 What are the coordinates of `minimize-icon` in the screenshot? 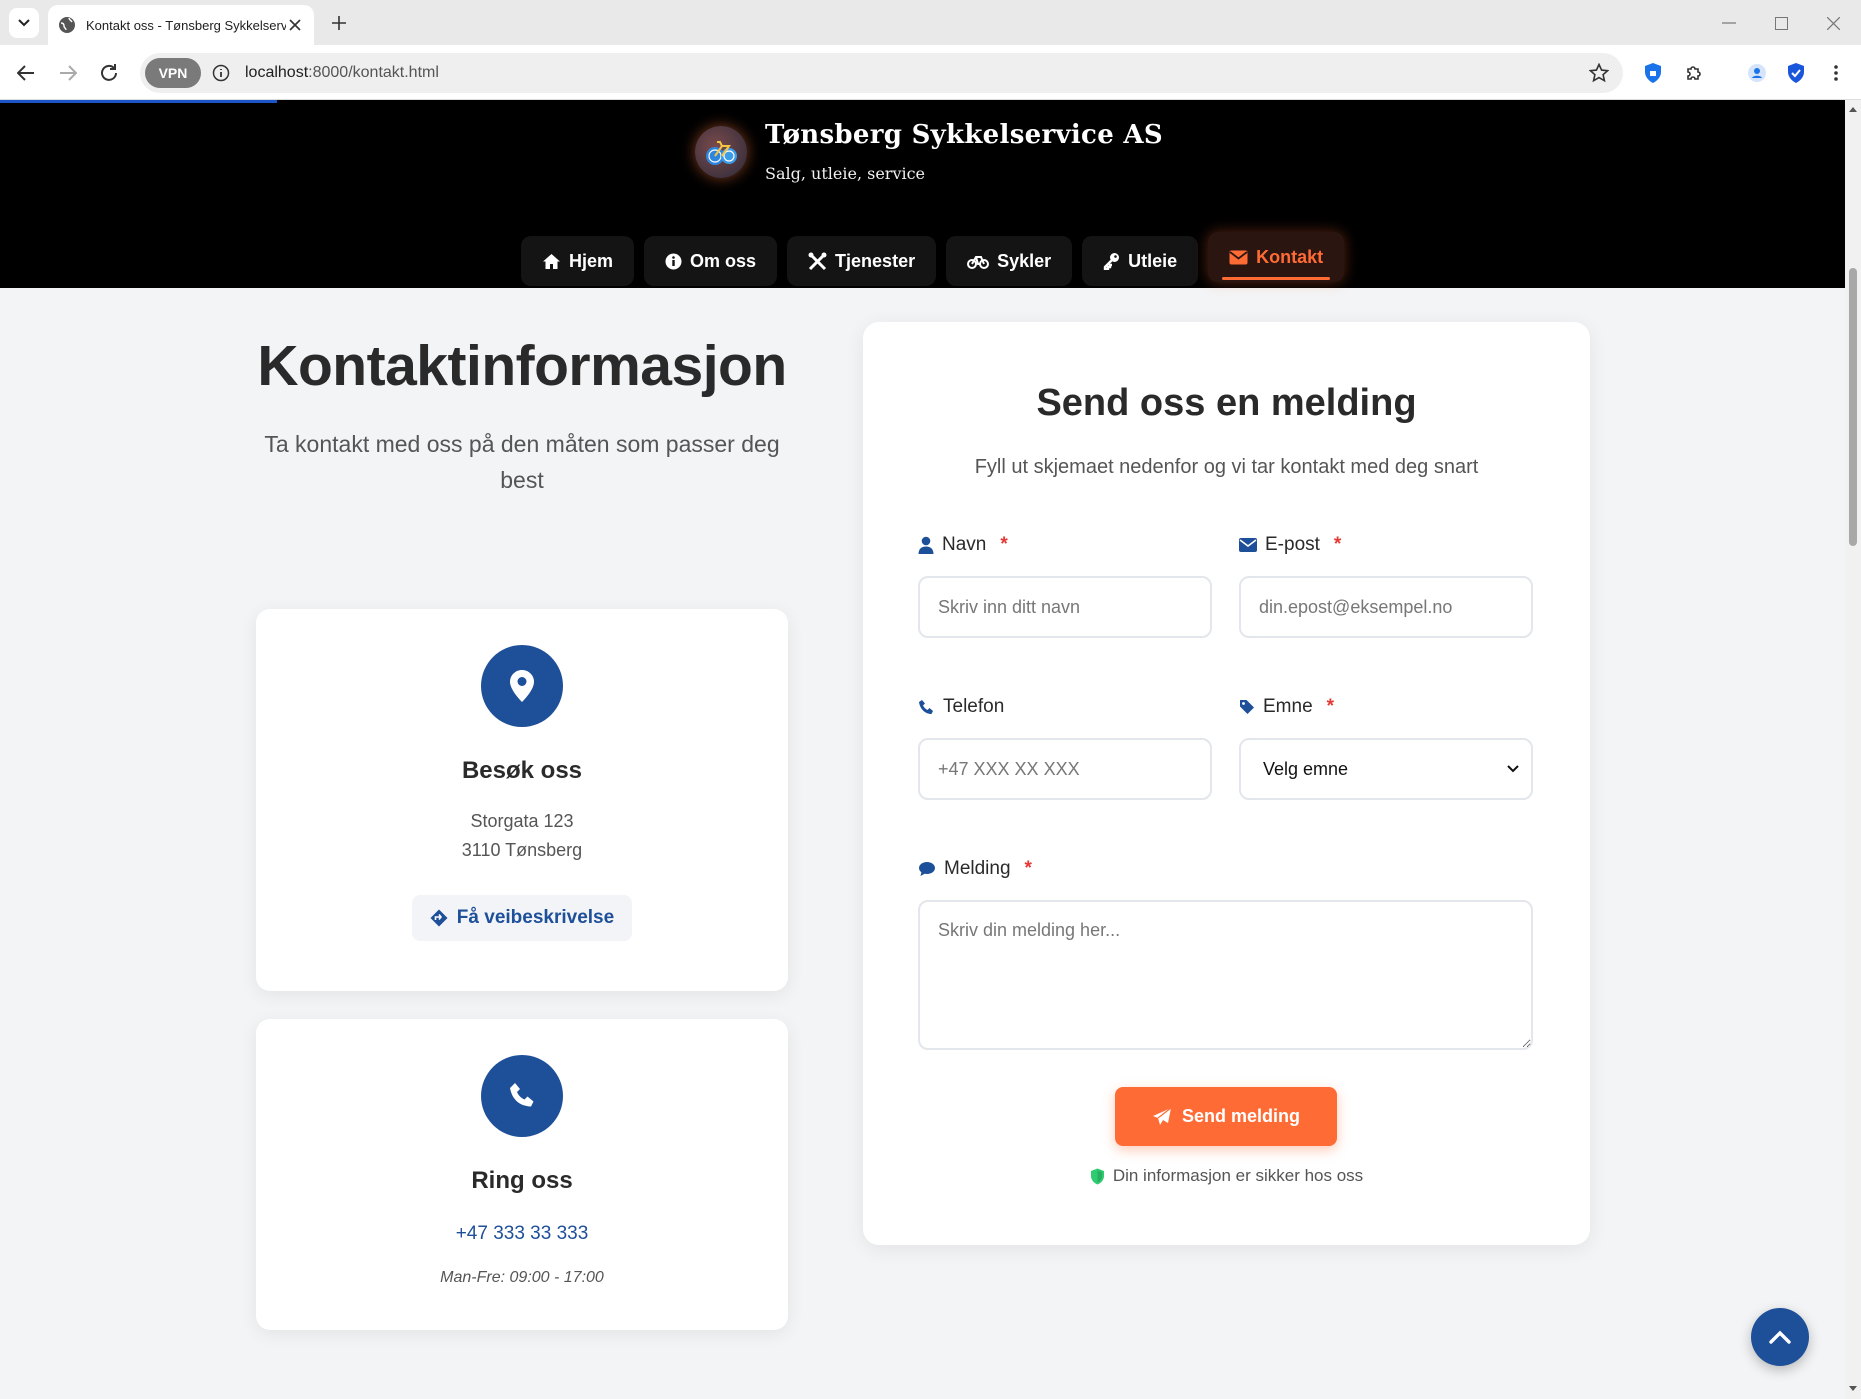 It's located at (1729, 23).